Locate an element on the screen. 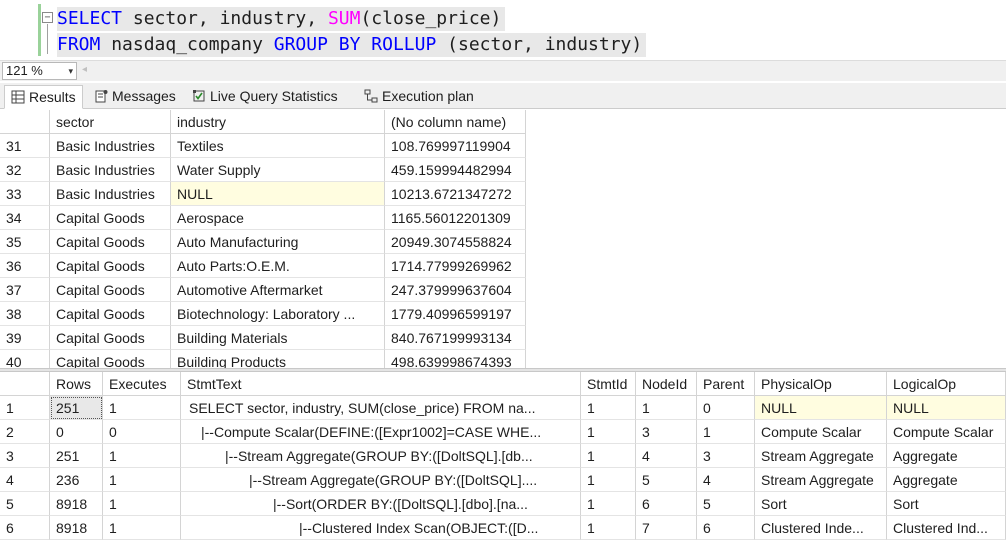 This screenshot has height=550, width=1006. column-header-value: (No column name) is located at coordinates (455, 122).